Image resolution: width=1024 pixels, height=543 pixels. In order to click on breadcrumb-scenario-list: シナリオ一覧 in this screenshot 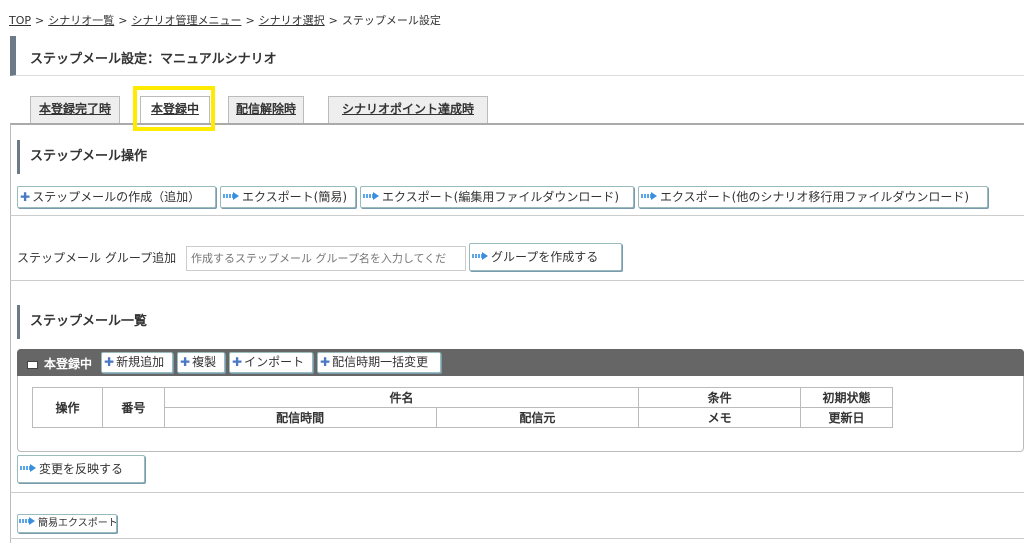, I will do `click(81, 20)`.